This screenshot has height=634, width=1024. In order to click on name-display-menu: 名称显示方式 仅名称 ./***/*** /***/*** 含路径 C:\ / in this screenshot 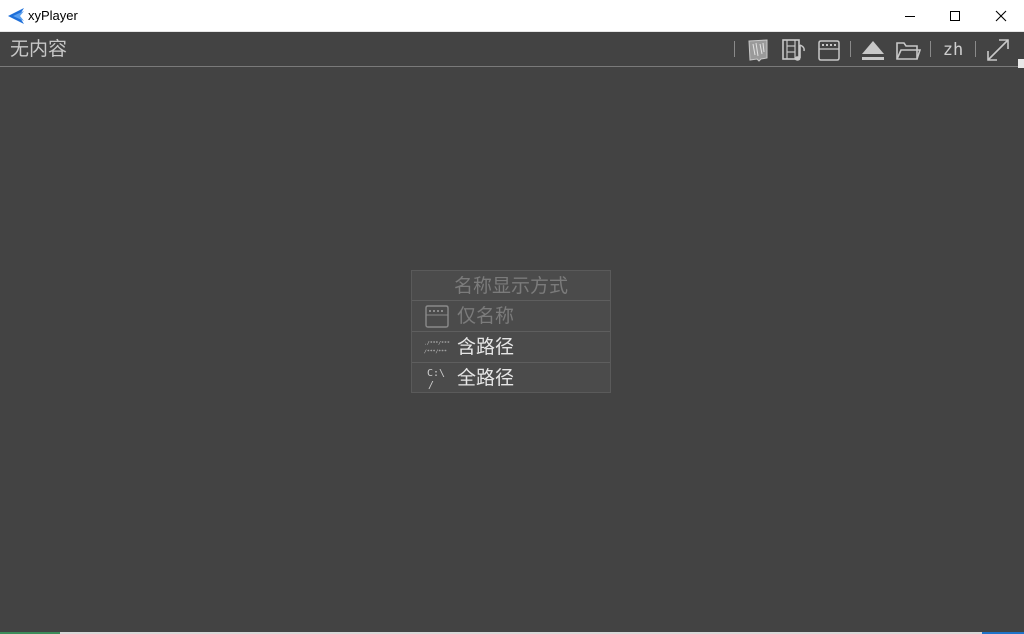, I will do `click(511, 331)`.